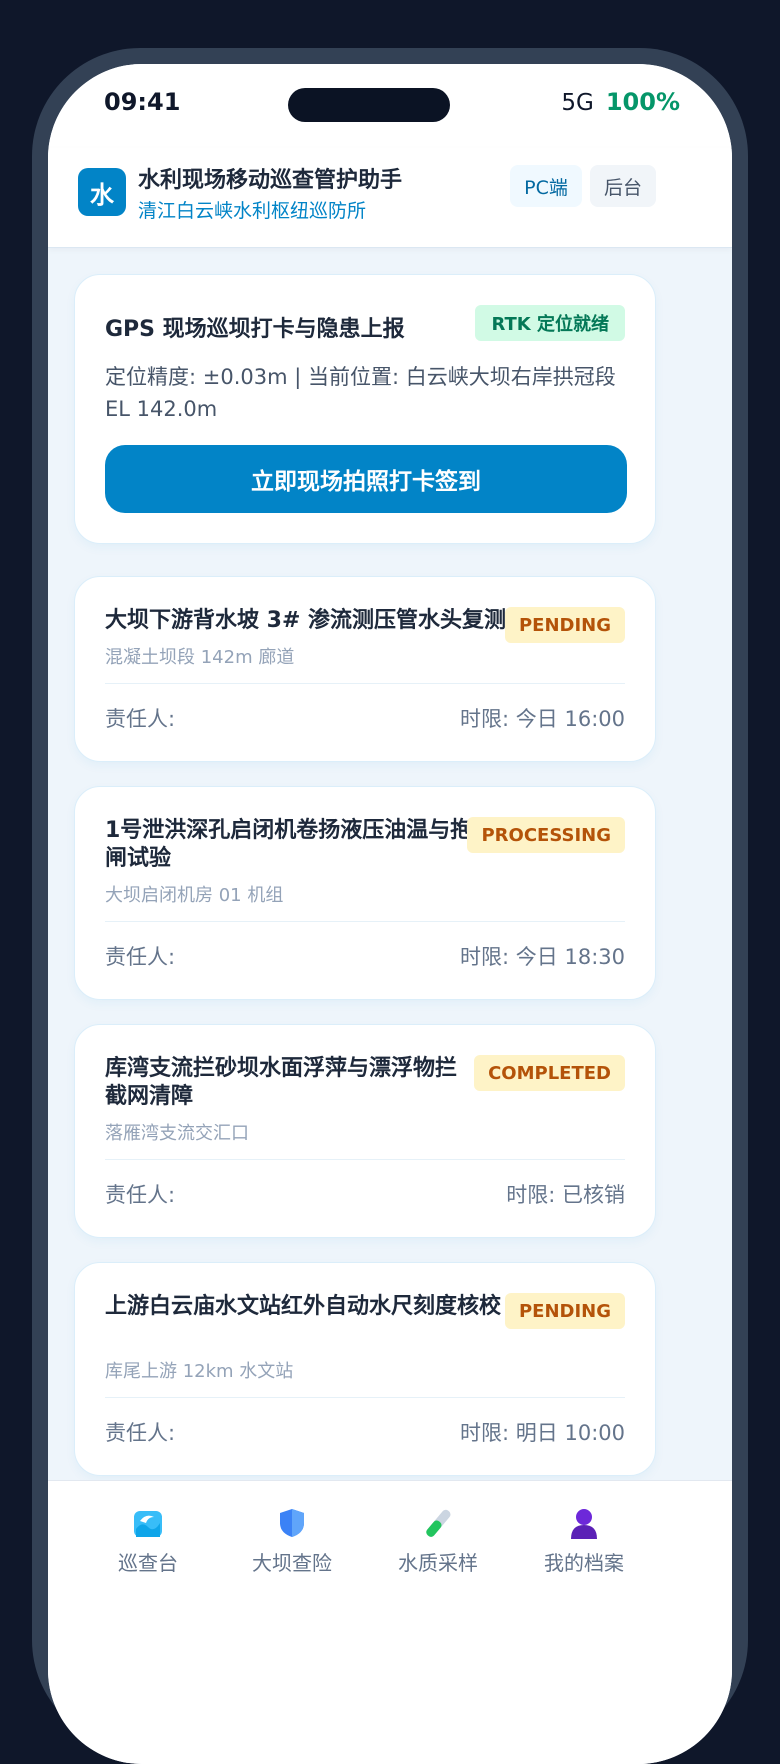 This screenshot has width=780, height=1764. Describe the element at coordinates (642, 102) in the screenshot. I see `battery-indicator: 100%` at that location.